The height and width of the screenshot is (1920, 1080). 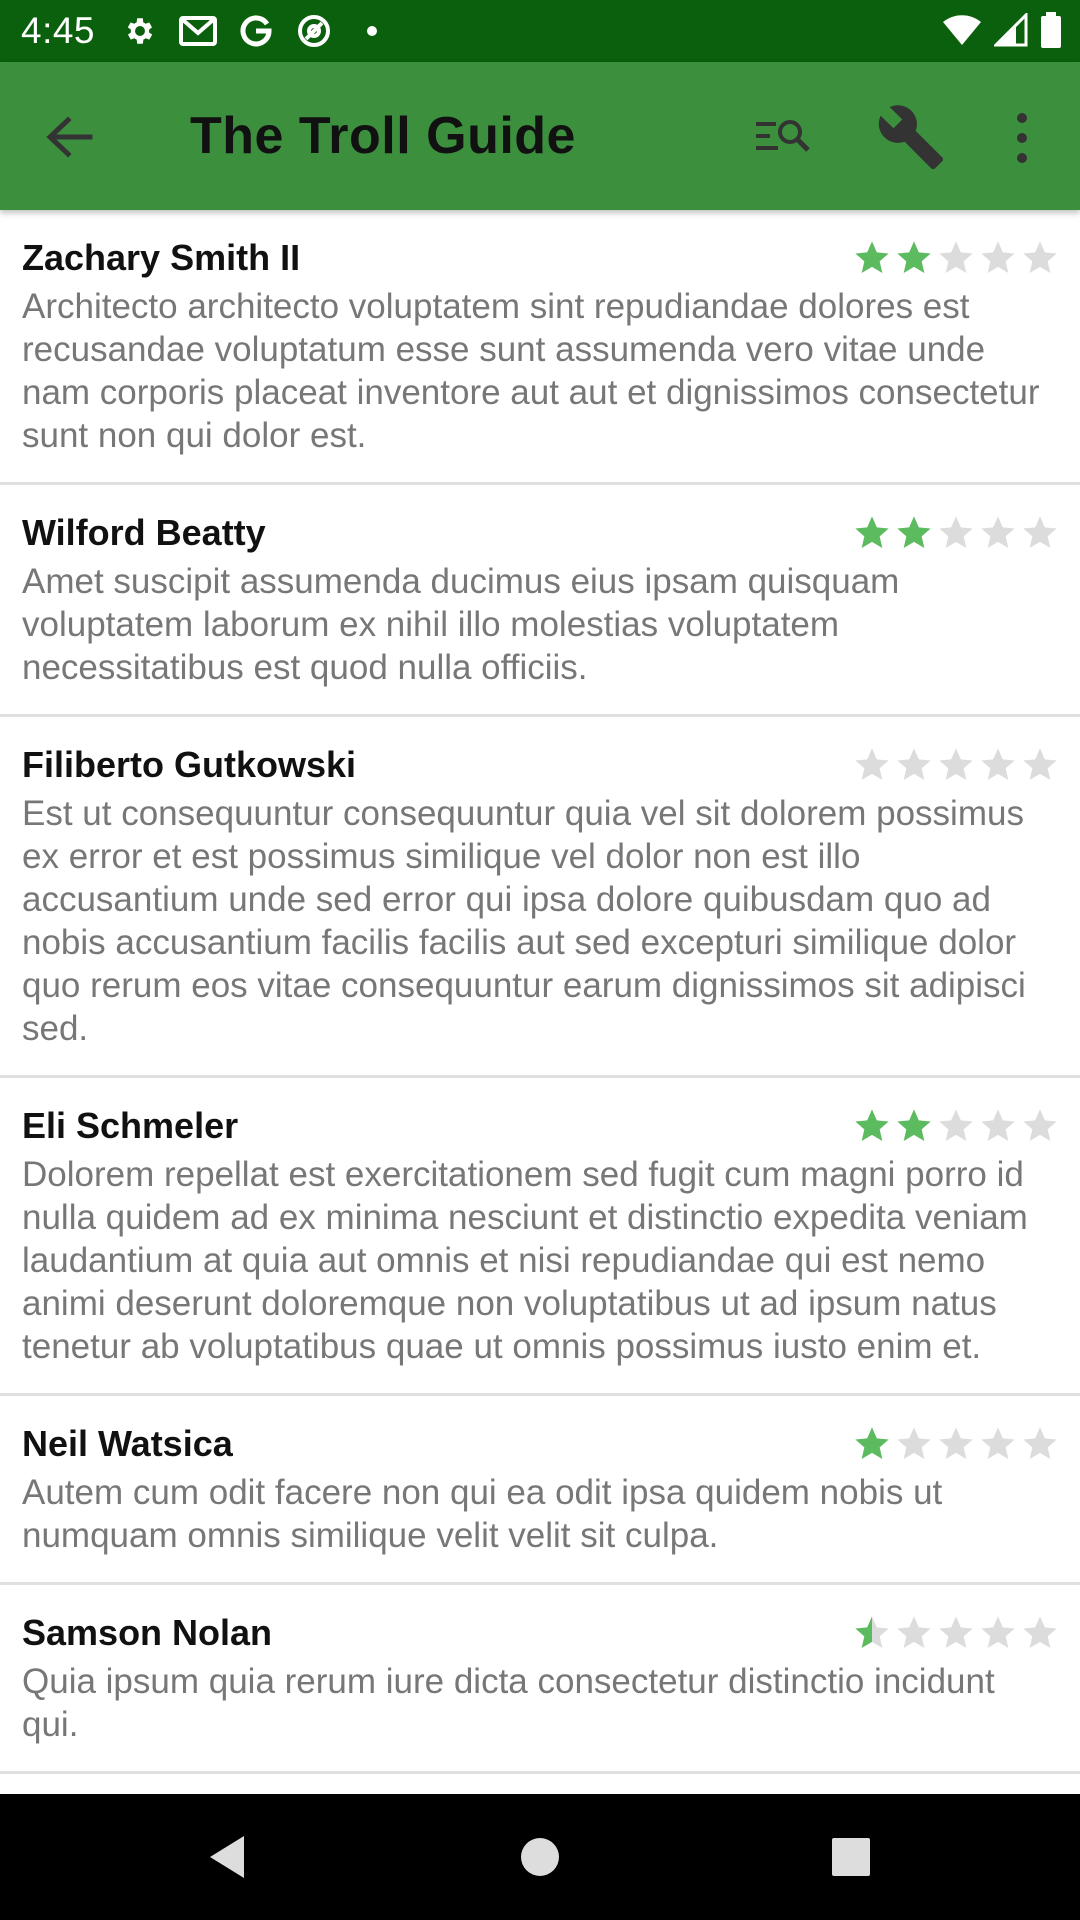 What do you see at coordinates (1051, 32) in the screenshot?
I see `battery-icon` at bounding box center [1051, 32].